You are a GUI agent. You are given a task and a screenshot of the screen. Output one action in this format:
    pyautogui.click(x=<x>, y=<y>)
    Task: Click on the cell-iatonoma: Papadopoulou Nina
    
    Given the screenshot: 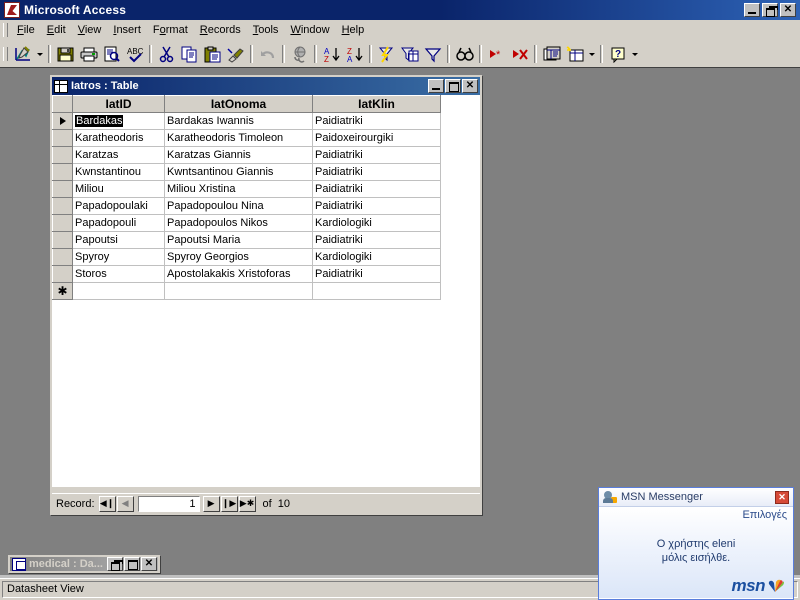 What is the action you would take?
    pyautogui.click(x=238, y=206)
    